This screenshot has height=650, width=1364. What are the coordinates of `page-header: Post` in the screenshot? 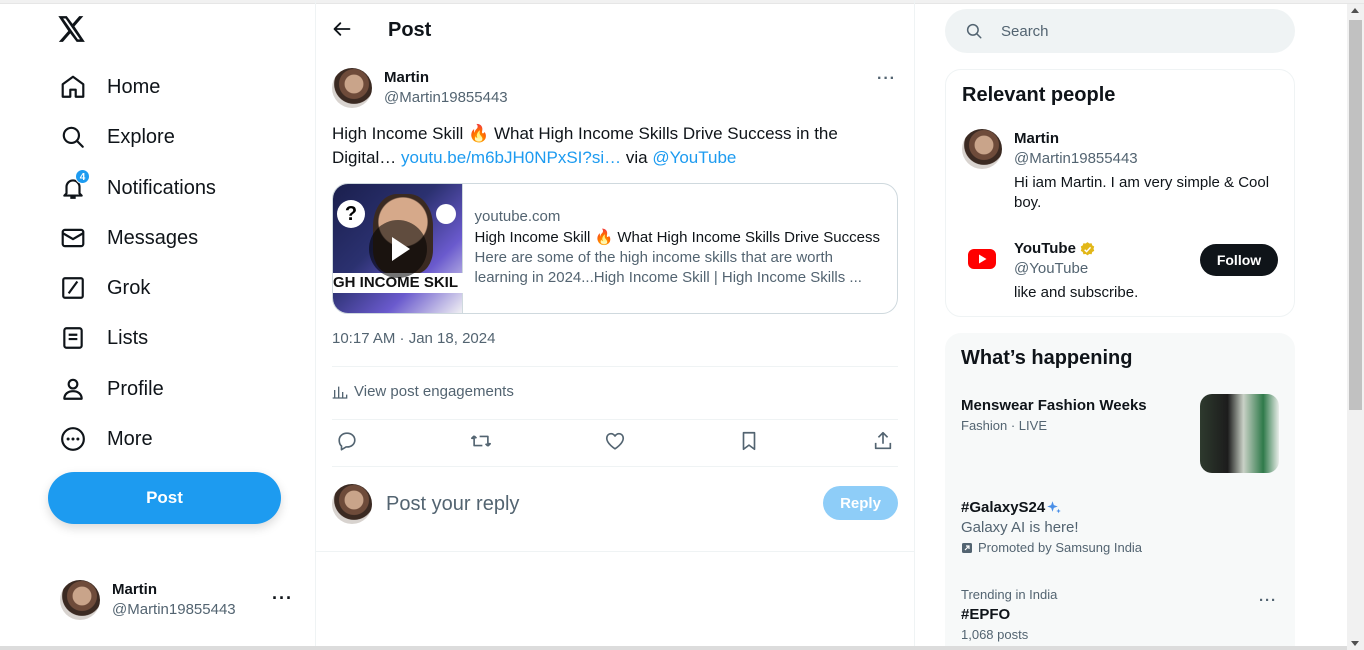 It's located at (616, 30).